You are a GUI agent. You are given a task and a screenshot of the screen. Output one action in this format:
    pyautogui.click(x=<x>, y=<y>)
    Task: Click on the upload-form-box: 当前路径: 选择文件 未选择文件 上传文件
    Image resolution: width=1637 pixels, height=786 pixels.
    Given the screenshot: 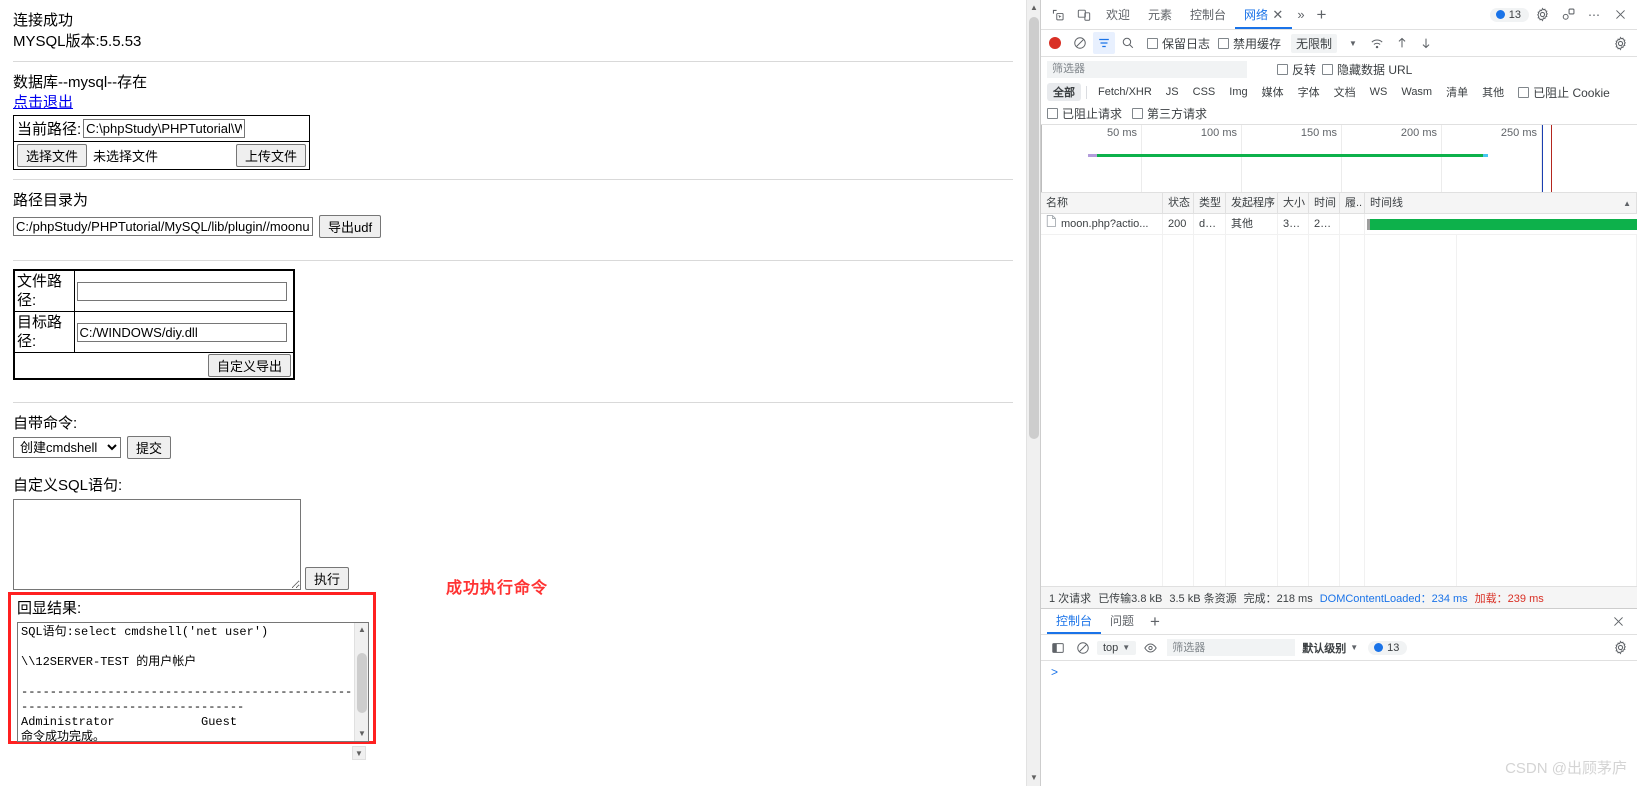 What is the action you would take?
    pyautogui.click(x=161, y=142)
    